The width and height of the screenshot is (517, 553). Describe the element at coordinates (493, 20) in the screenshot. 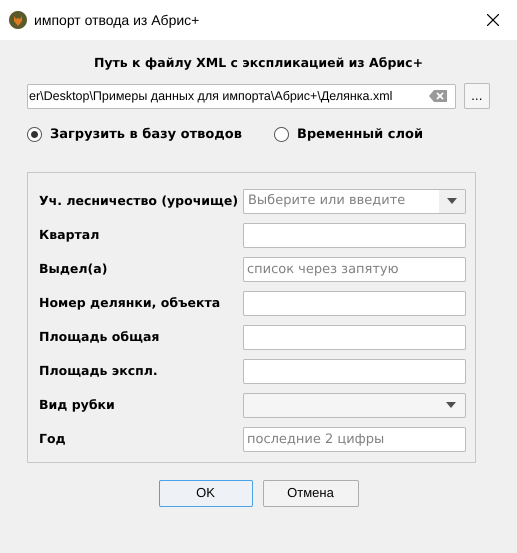

I see `close-icon` at that location.